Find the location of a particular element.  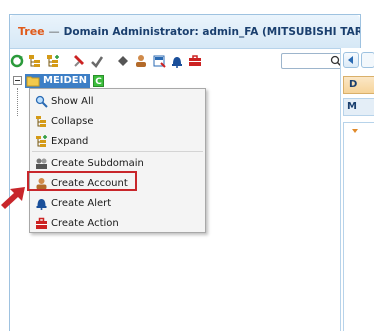

collapse-icon is located at coordinates (41, 121).